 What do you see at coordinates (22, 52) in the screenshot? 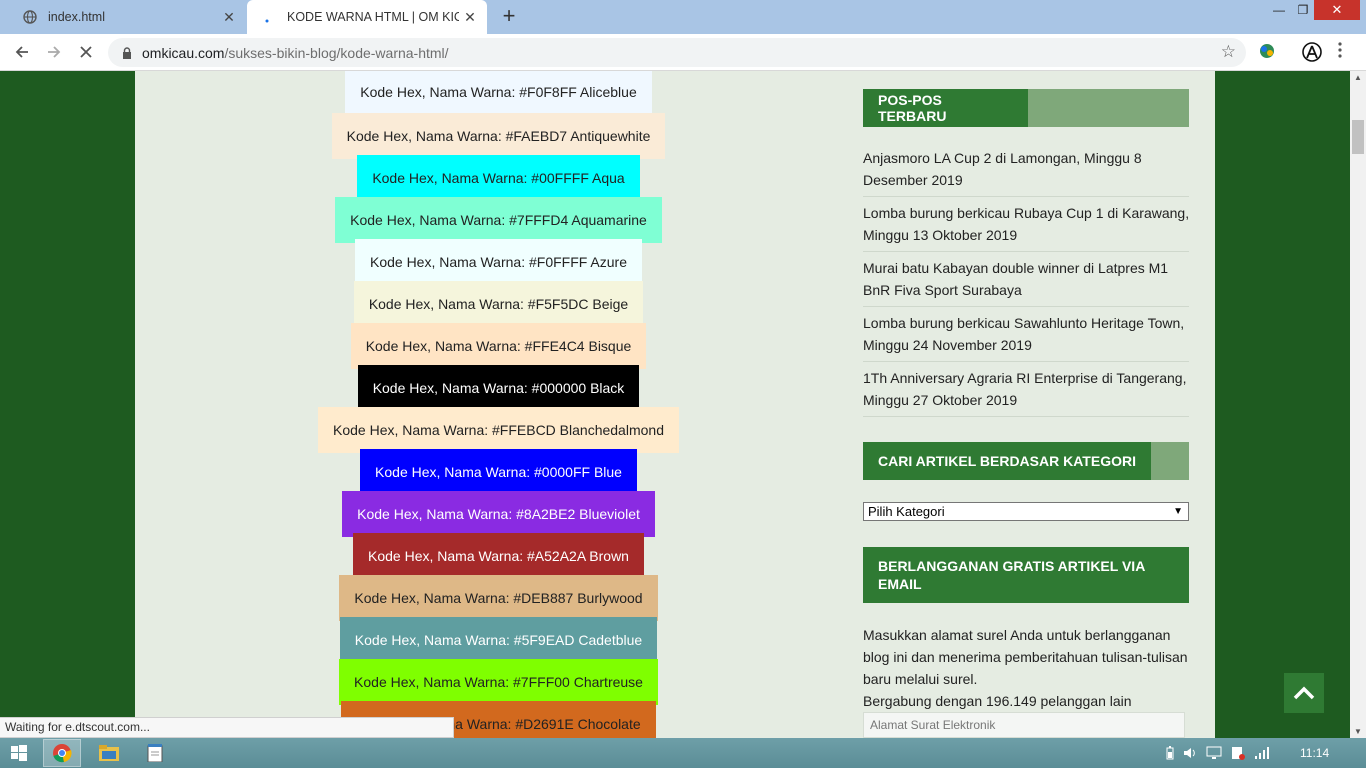
I see `back-button` at bounding box center [22, 52].